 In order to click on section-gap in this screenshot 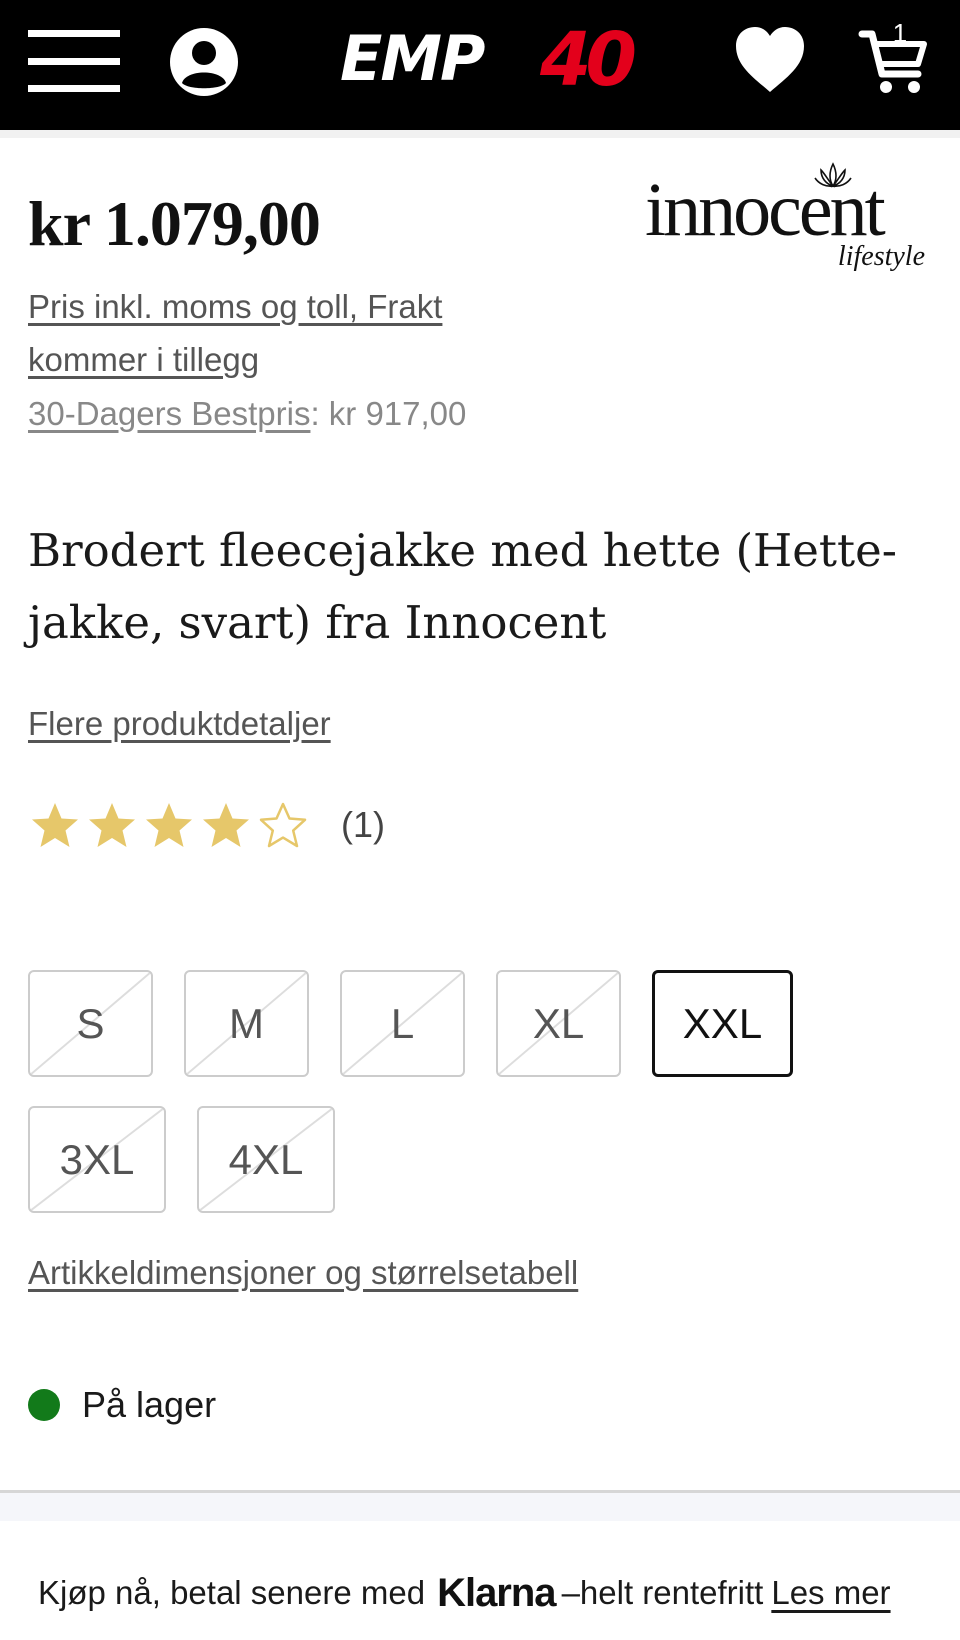, I will do `click(480, 1507)`.